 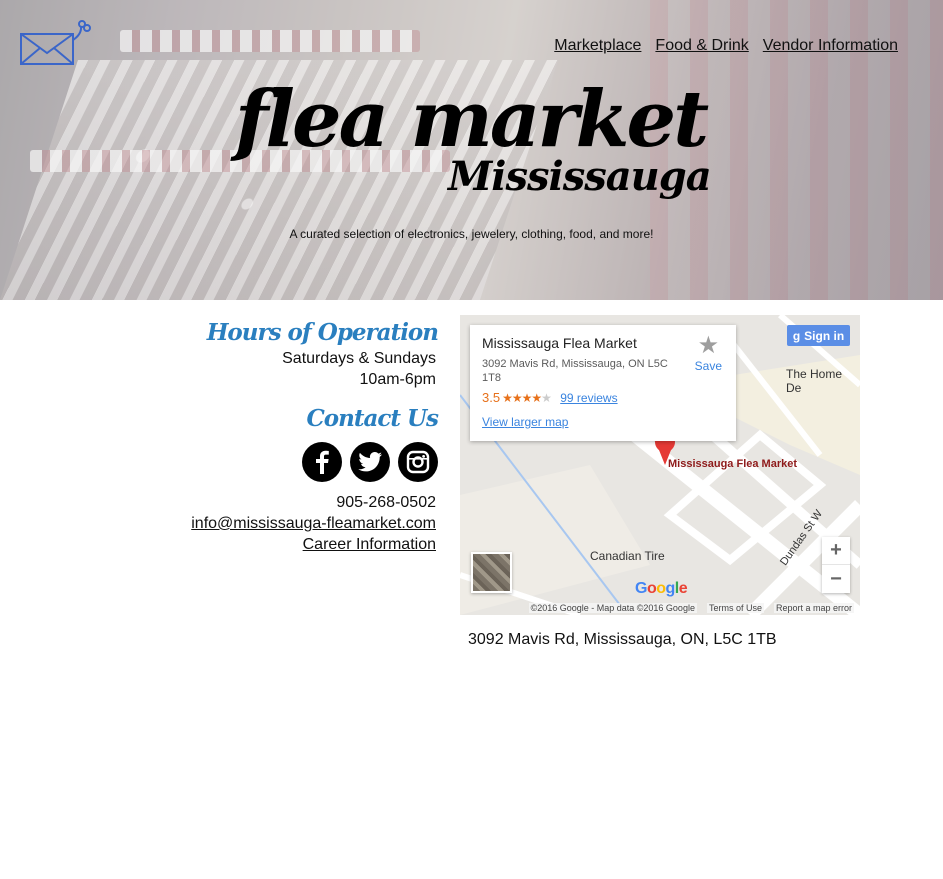 I want to click on nav-food-drink: Food & Drink, so click(x=701, y=46).